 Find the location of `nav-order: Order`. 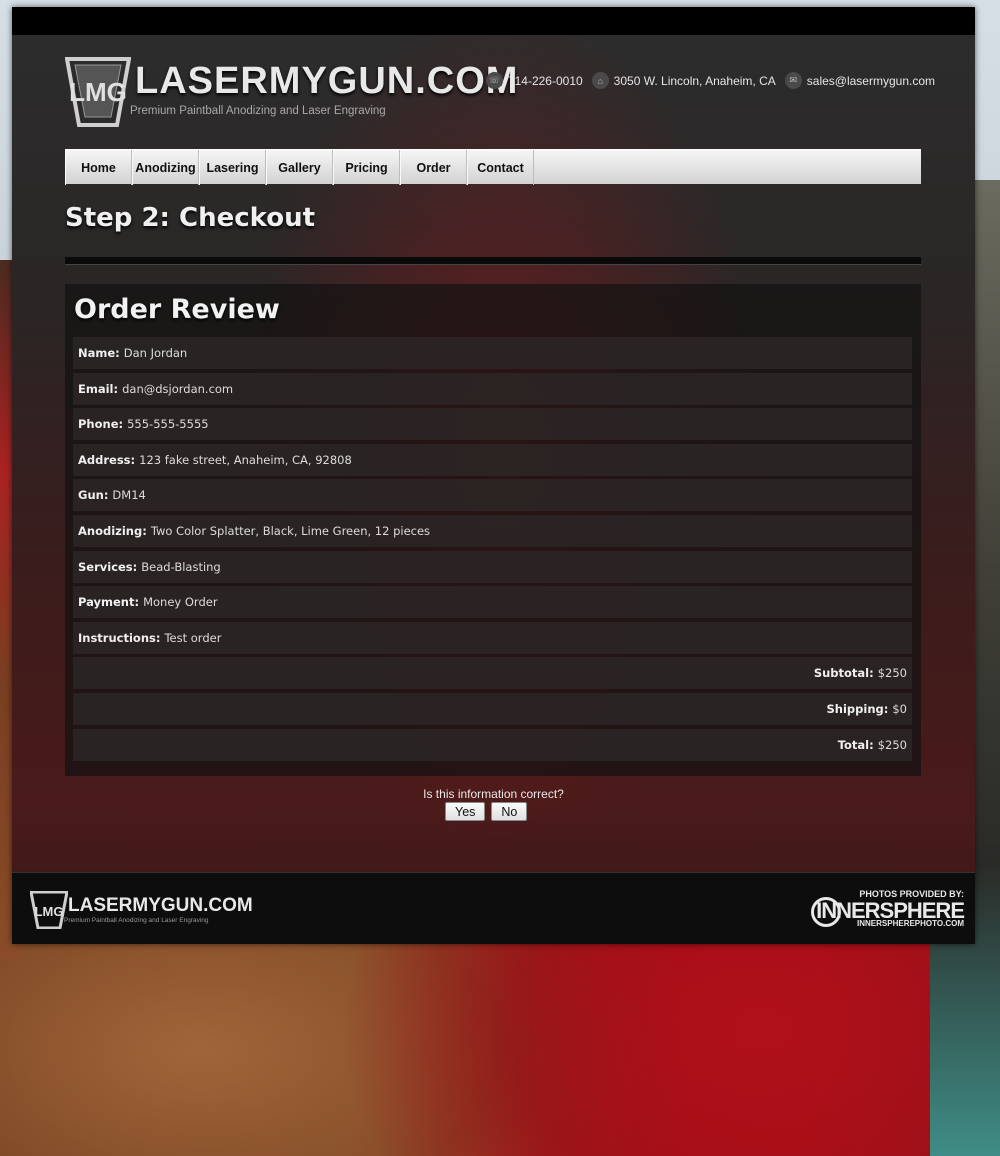

nav-order: Order is located at coordinates (433, 167).